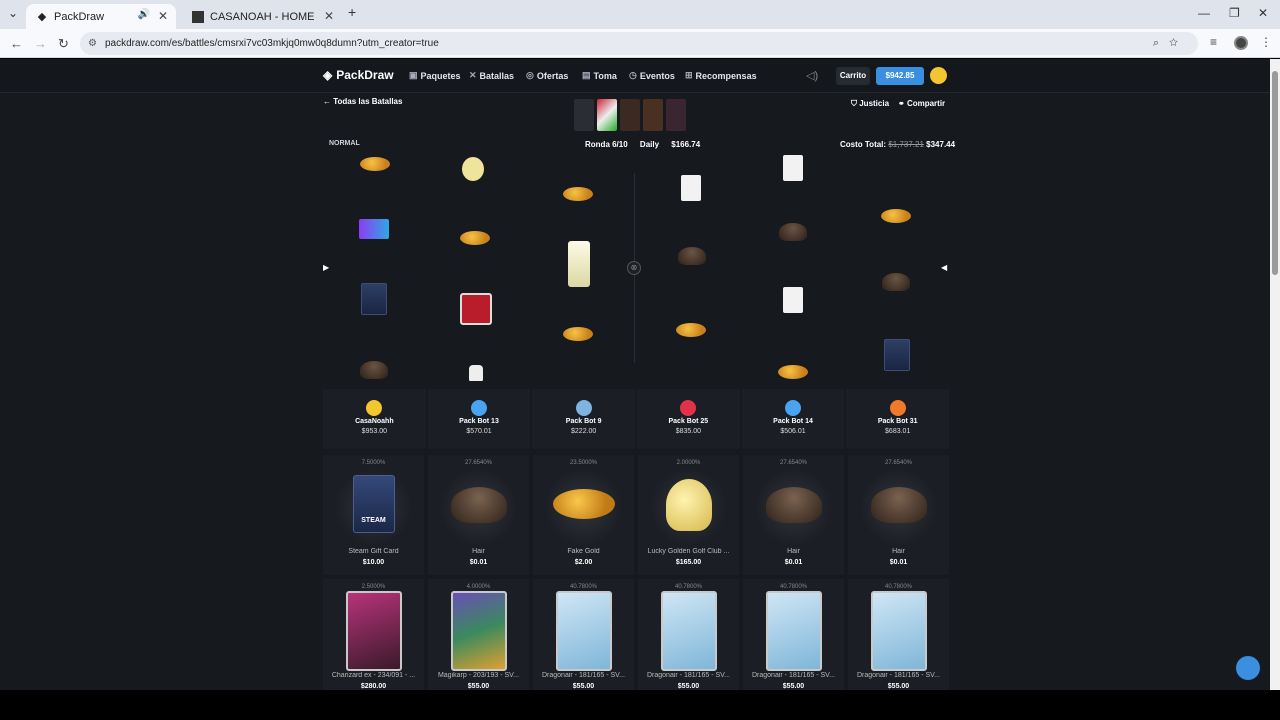 This screenshot has width=1280, height=720. I want to click on player-card: Pack Bot 14 $506.01, so click(793, 419).